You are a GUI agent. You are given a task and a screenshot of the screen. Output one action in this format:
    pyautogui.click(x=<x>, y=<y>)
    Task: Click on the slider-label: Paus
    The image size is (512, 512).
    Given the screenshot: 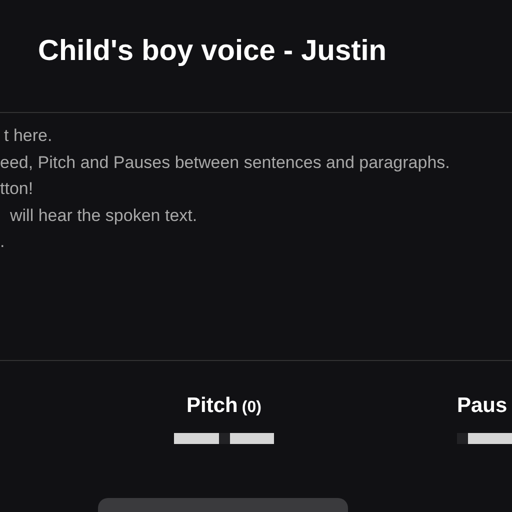 What is the action you would take?
    pyautogui.click(x=482, y=406)
    